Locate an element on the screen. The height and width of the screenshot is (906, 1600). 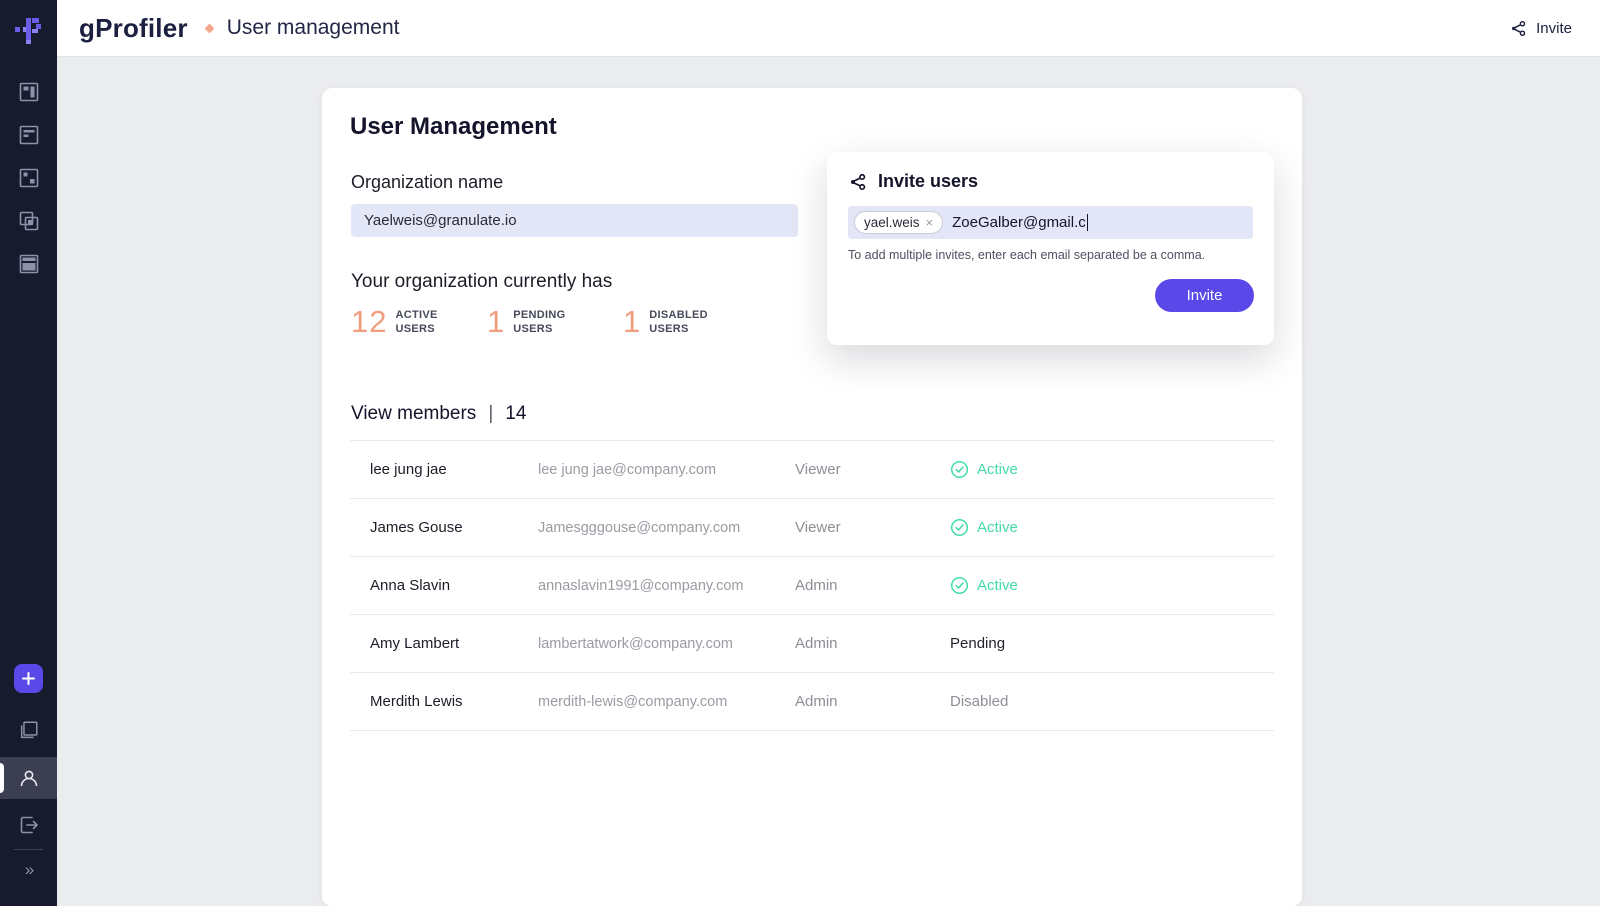
breadcrumb-page-title: User management is located at coordinates (313, 27).